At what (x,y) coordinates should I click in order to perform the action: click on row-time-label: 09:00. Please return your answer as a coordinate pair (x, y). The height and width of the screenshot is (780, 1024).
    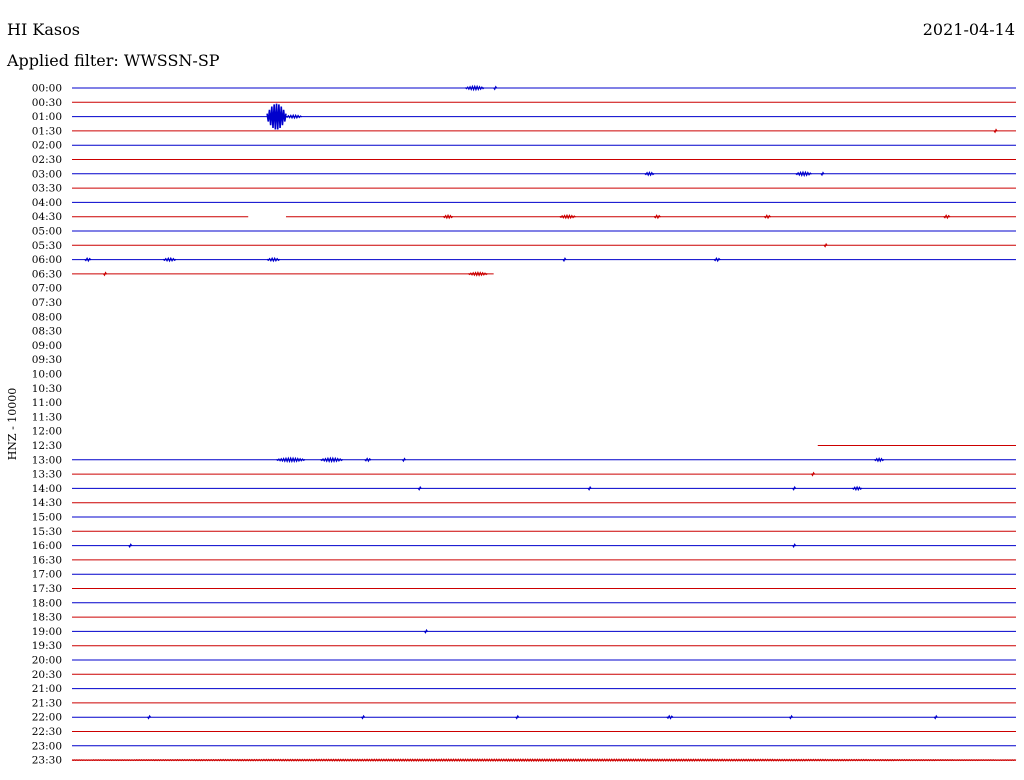
    Looking at the image, I should click on (47, 346).